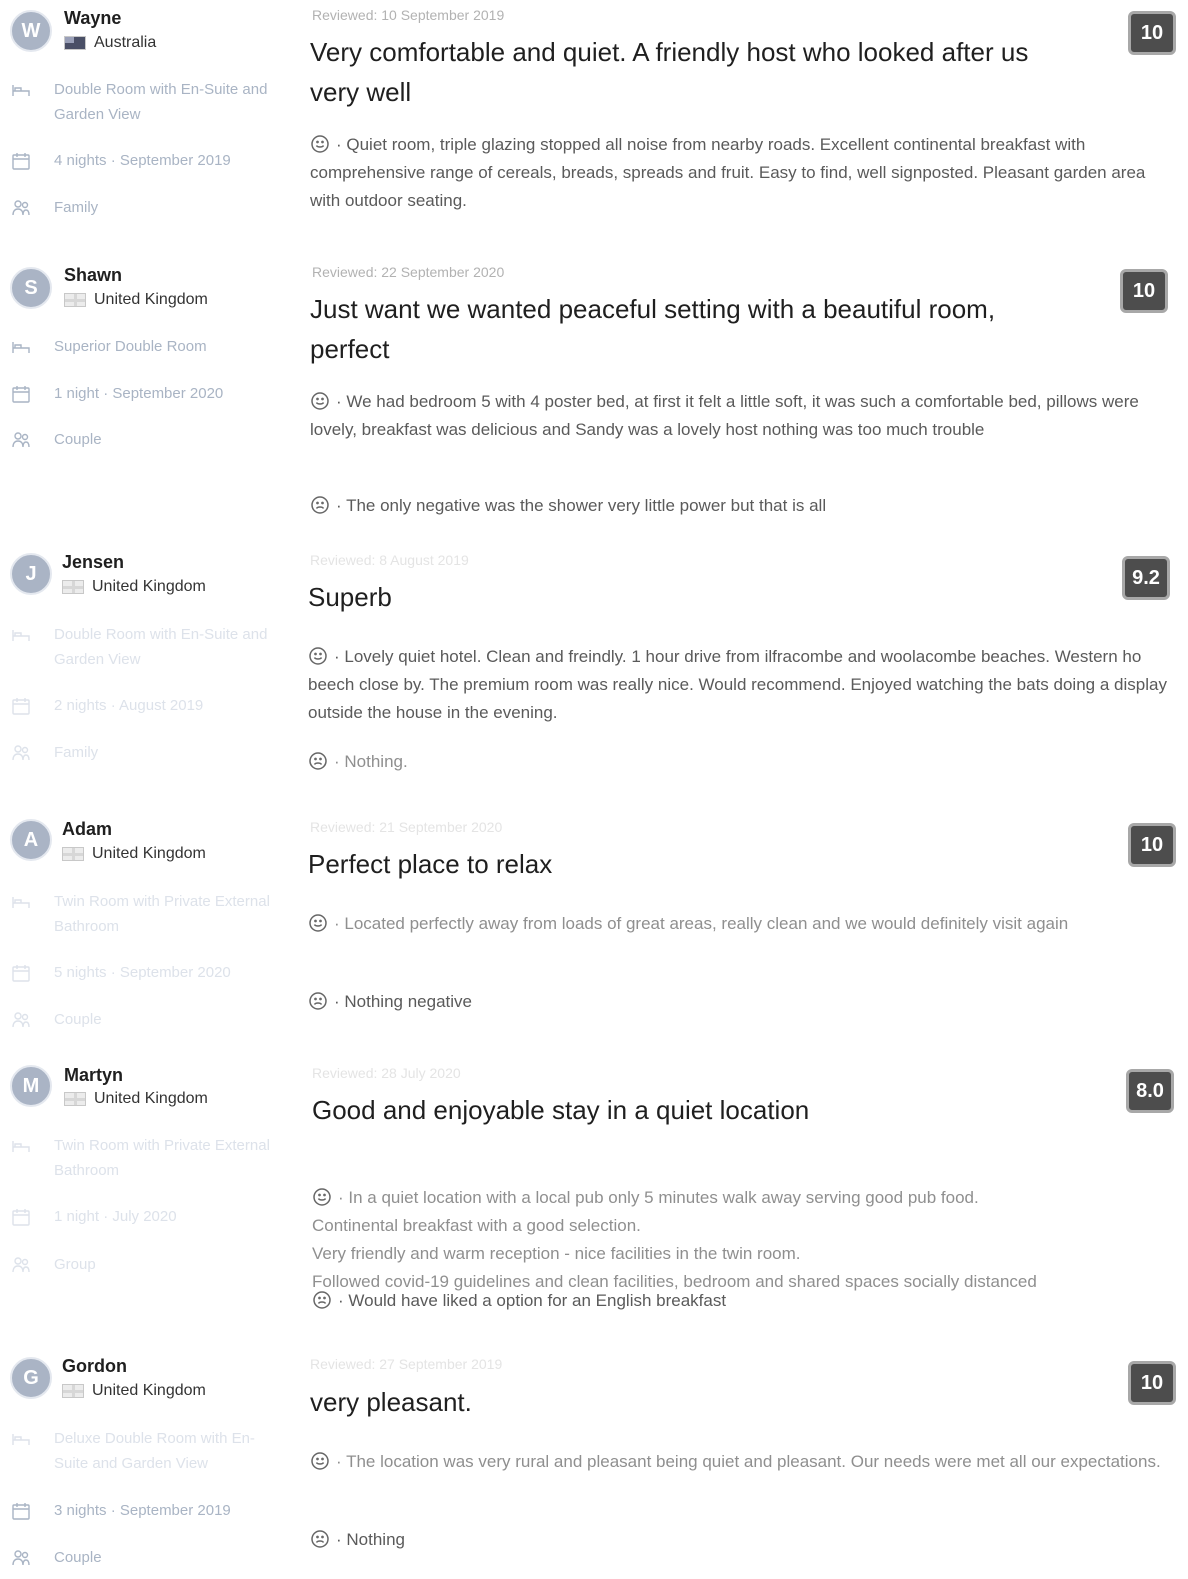 The width and height of the screenshot is (1188, 1579). I want to click on room-type: Superior Double Room, so click(145, 346).